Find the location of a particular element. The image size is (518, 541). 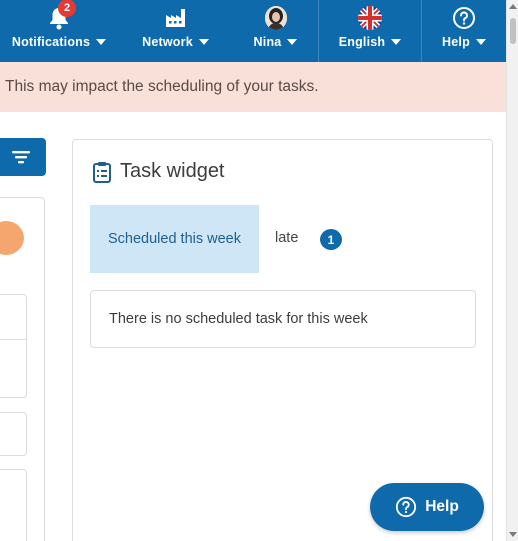

tab-scheduled-this-week: Scheduled this week is located at coordinates (174, 239).